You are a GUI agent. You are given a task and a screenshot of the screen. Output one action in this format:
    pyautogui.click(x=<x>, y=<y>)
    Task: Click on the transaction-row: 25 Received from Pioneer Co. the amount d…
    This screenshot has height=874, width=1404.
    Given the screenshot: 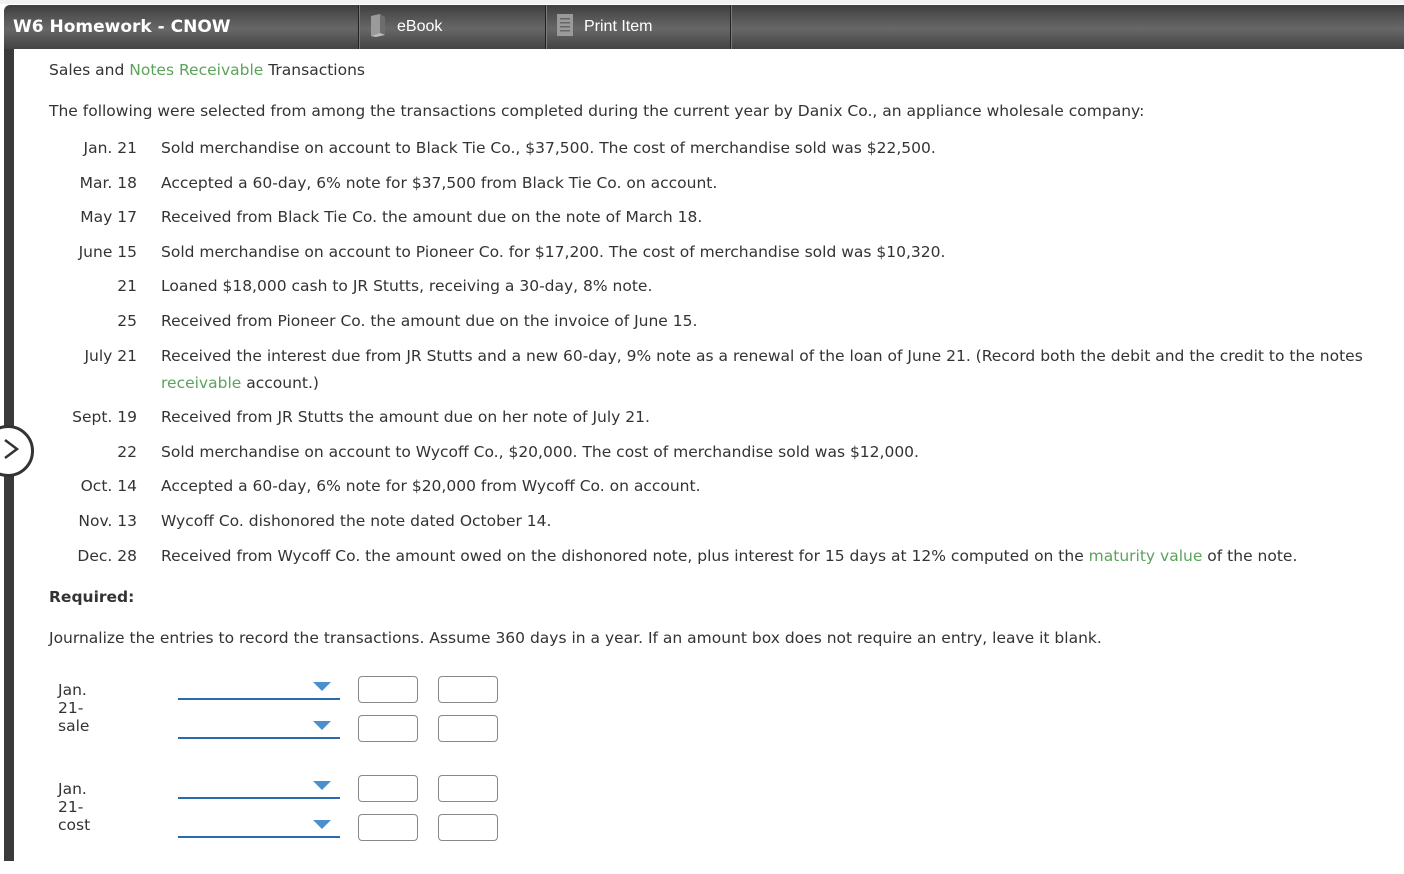 What is the action you would take?
    pyautogui.click(x=719, y=325)
    